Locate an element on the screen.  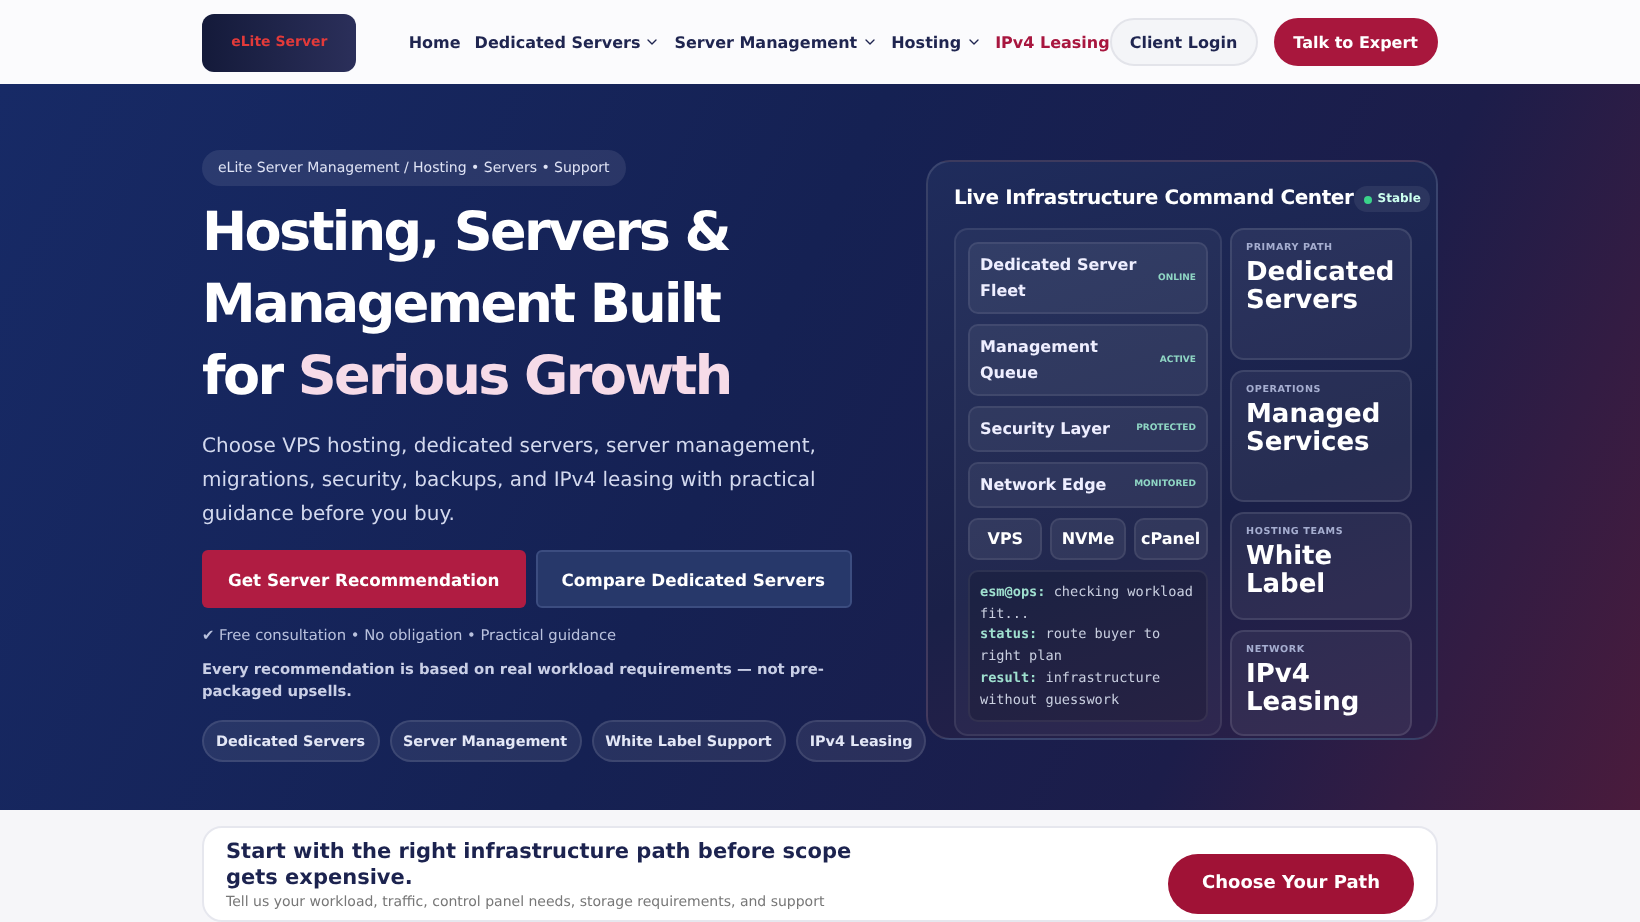
nav-link: Server Management is located at coordinates (776, 42).